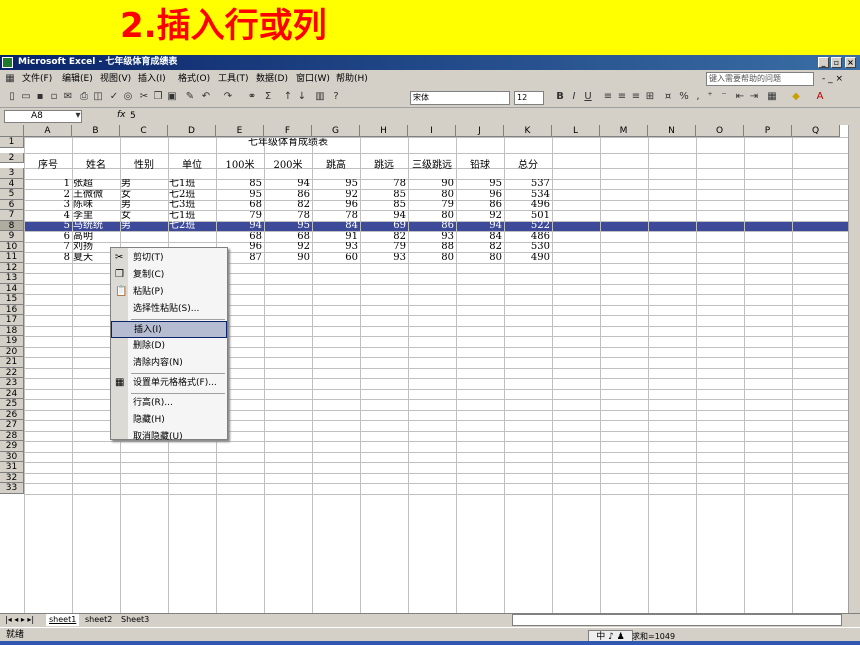  Describe the element at coordinates (169, 292) in the screenshot. I see `context-menu-item: 📋 粘贴(P)` at that location.